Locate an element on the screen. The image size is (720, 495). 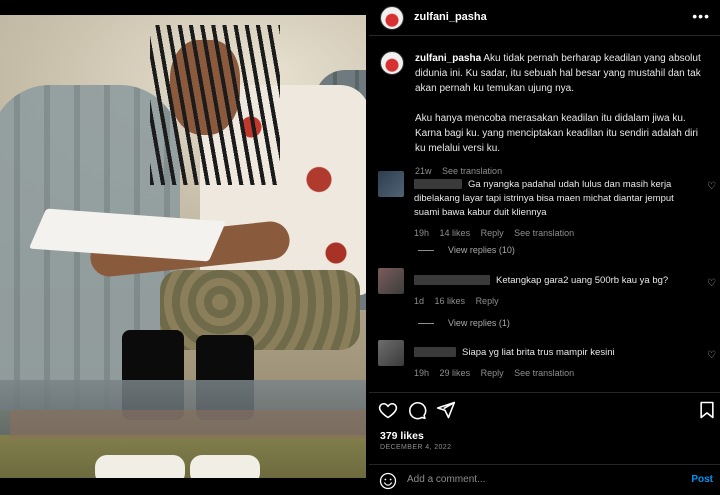
view-replies-button: View replies (10) is located at coordinates (466, 250).